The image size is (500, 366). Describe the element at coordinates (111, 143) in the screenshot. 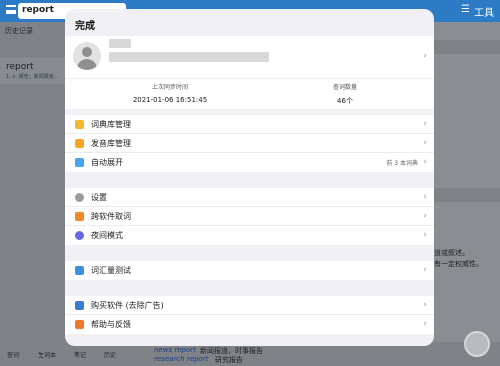

I see `menu-item-label: 发音库管理` at that location.